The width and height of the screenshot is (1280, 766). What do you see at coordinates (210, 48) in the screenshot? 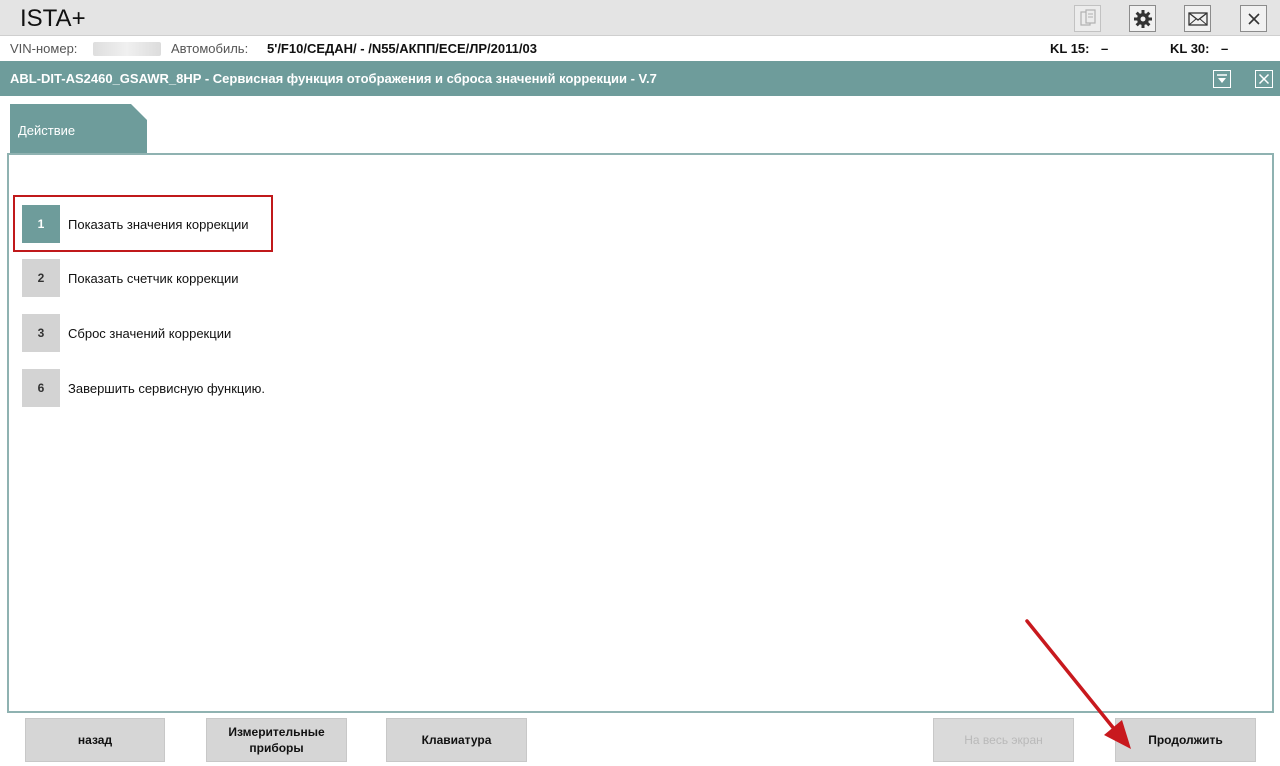
I see `vehicle-label: Автомобиль:` at bounding box center [210, 48].